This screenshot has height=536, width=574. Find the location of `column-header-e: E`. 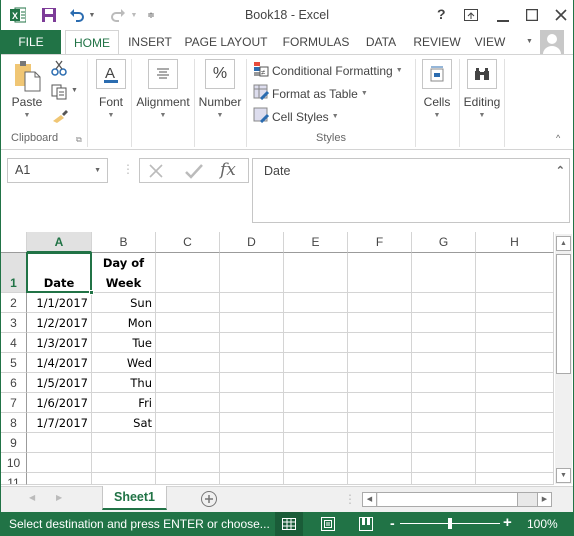

column-header-e: E is located at coordinates (316, 242).